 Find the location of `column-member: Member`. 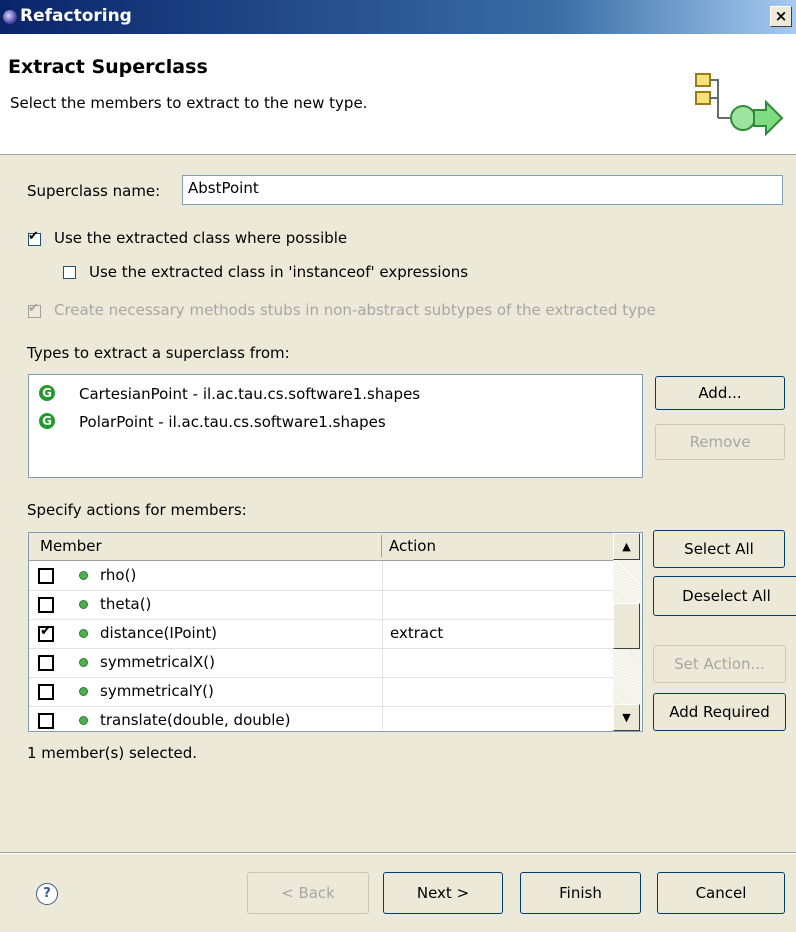

column-member: Member is located at coordinates (71, 546).